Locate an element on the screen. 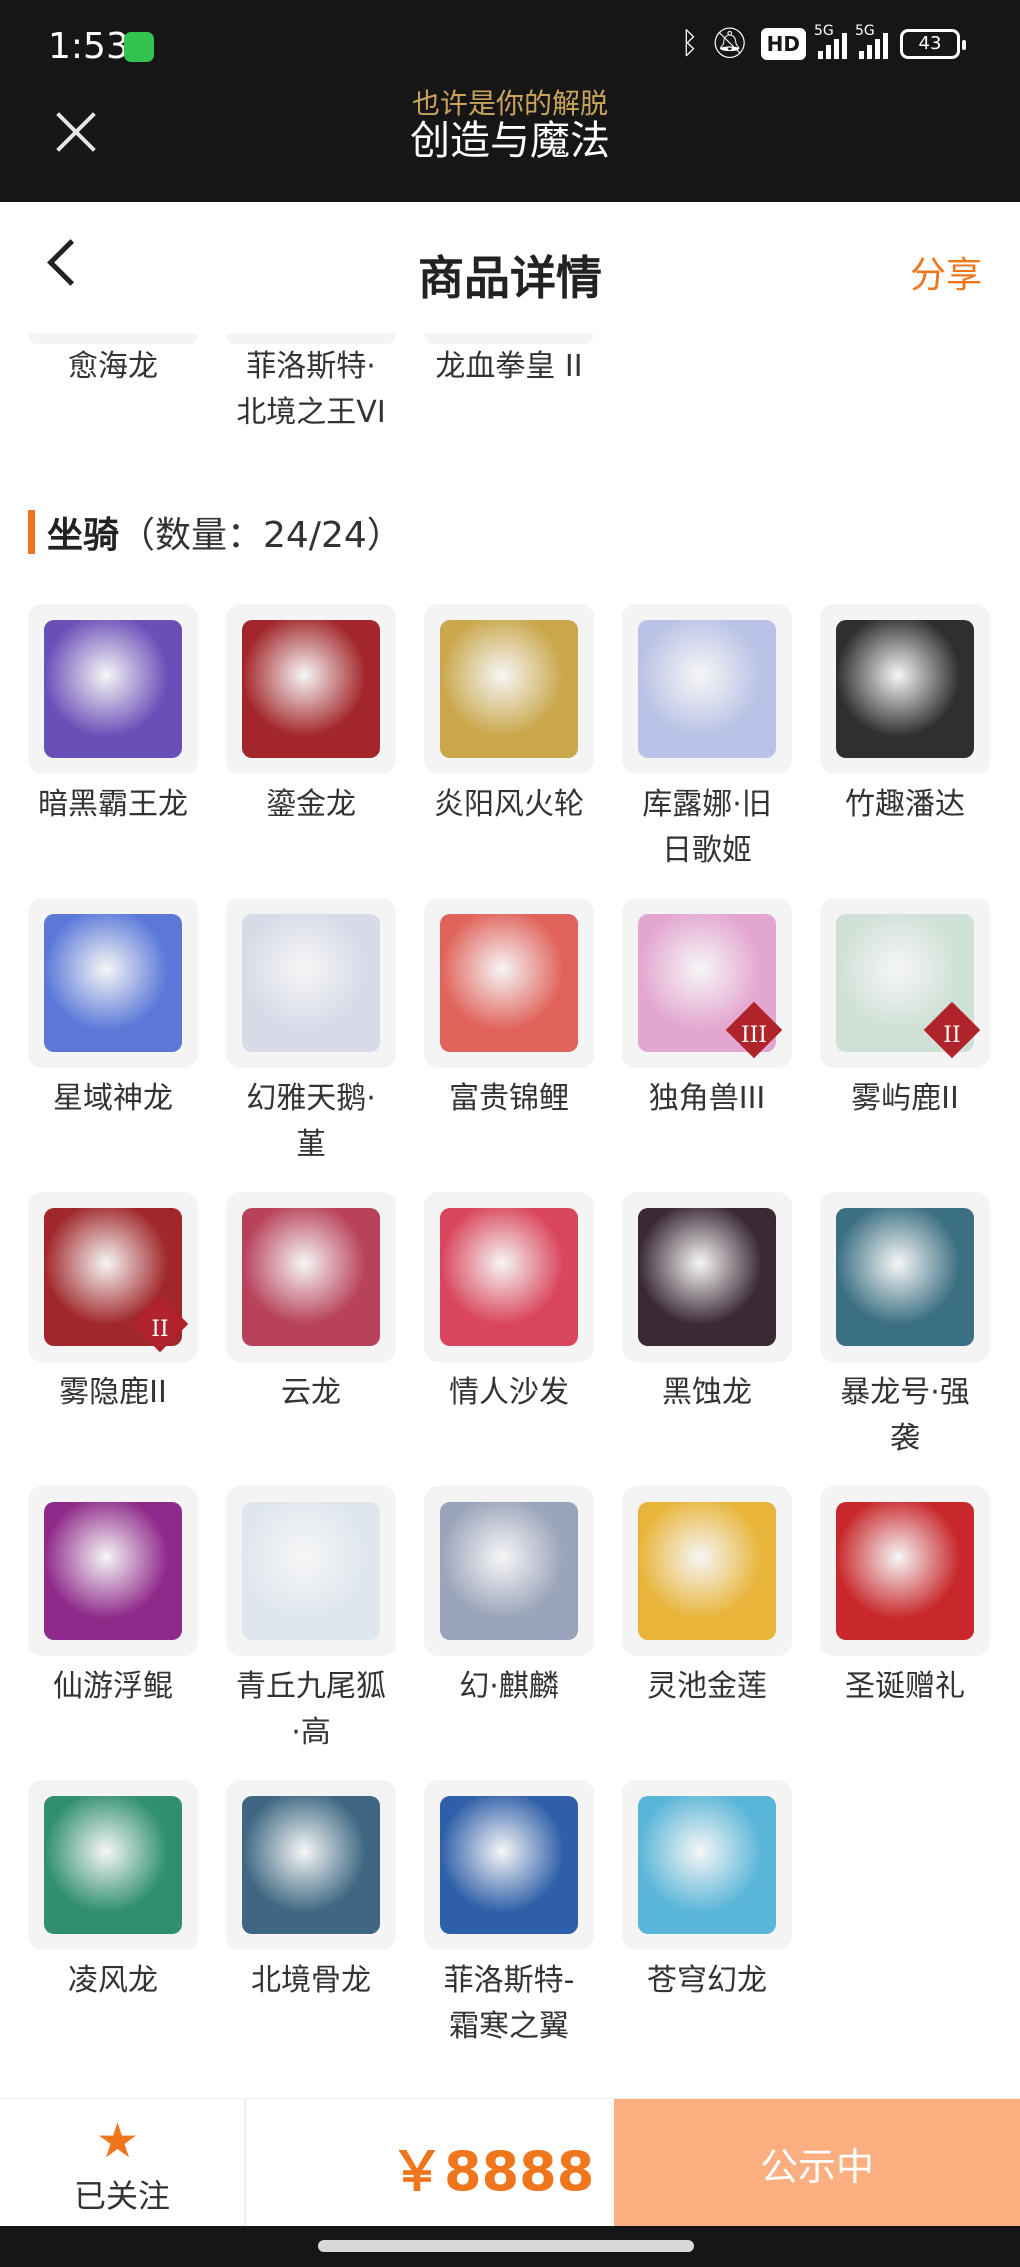 This screenshot has width=1020, height=2267. mount-name: 幻·麒麟 is located at coordinates (509, 1687).